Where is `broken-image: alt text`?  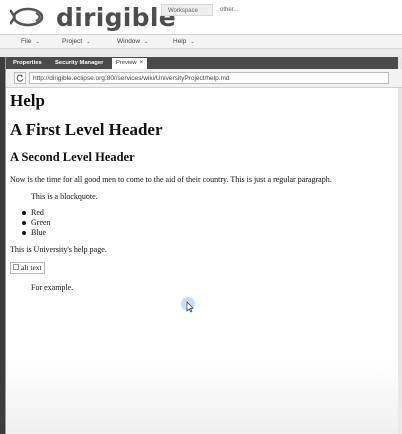
broken-image: alt text is located at coordinates (27, 268).